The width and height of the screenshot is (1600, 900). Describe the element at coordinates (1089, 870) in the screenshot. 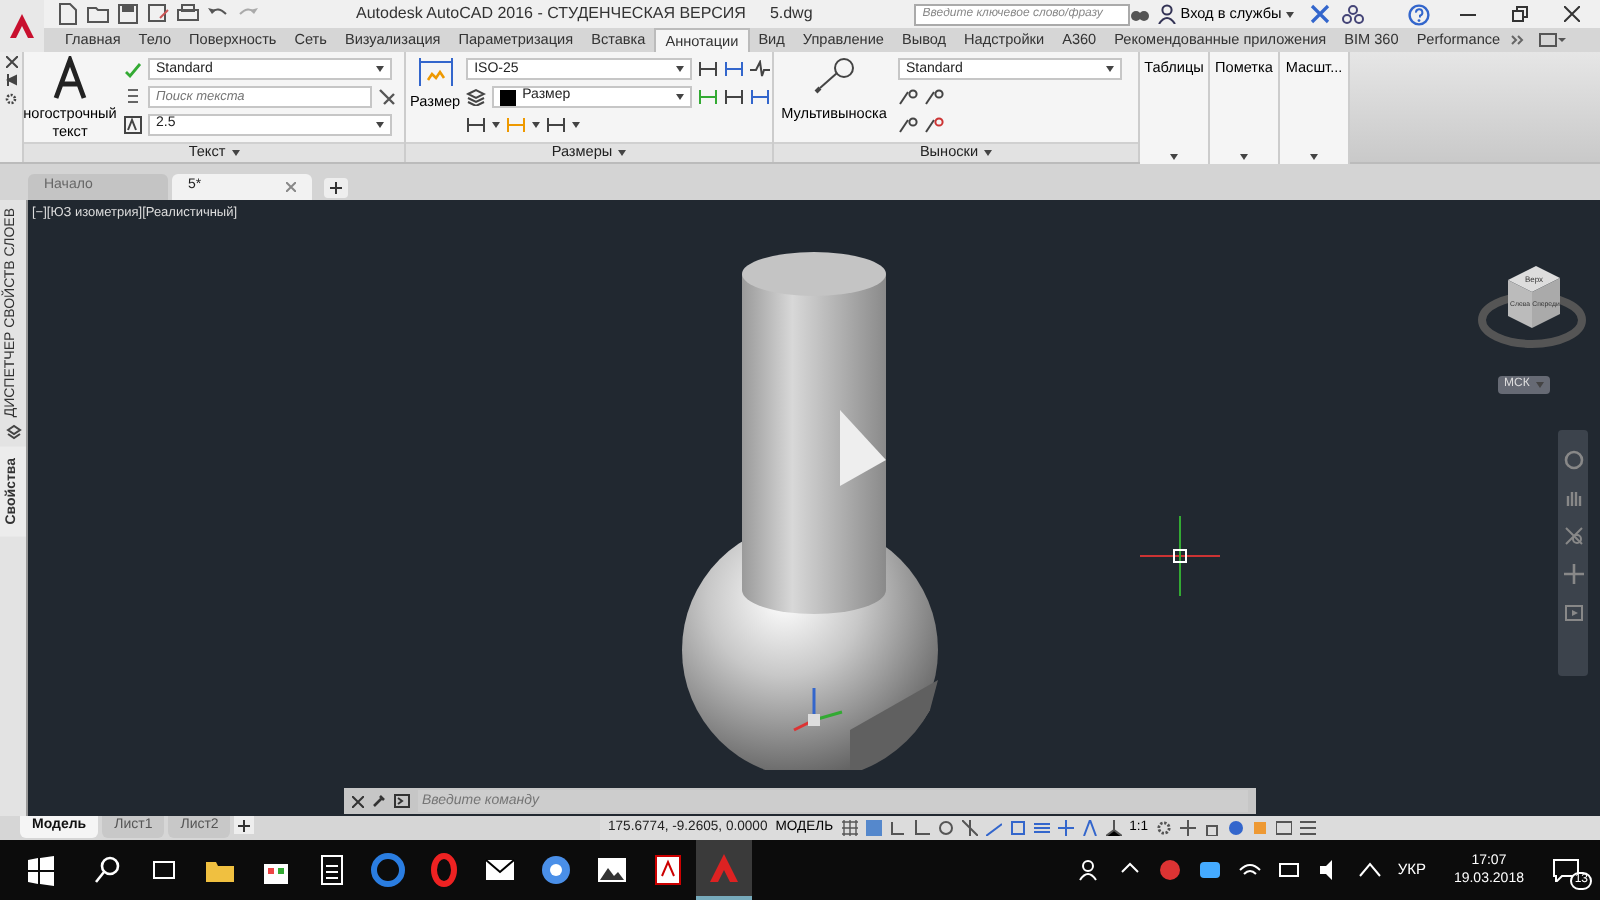

I see `people-icon` at that location.